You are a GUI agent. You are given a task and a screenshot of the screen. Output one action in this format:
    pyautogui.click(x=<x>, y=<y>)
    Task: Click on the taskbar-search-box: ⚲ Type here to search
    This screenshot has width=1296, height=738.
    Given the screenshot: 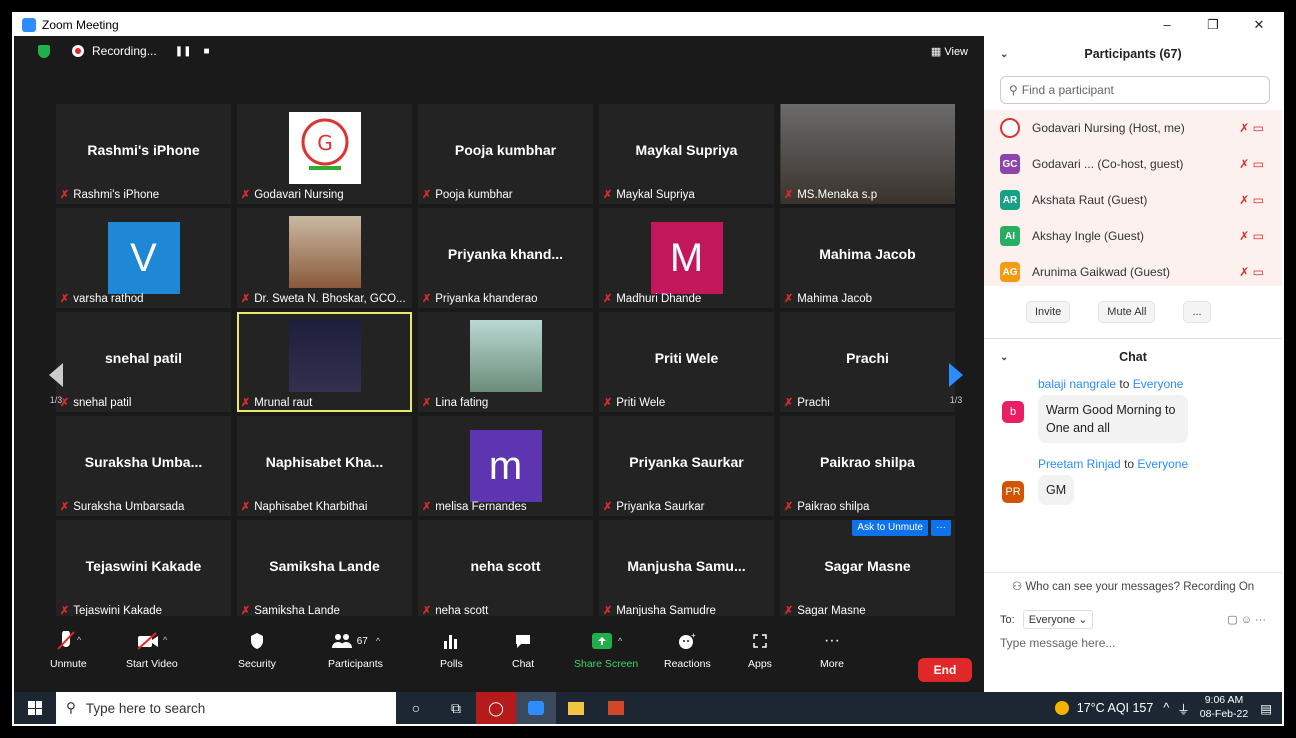 What is the action you would take?
    pyautogui.click(x=226, y=708)
    